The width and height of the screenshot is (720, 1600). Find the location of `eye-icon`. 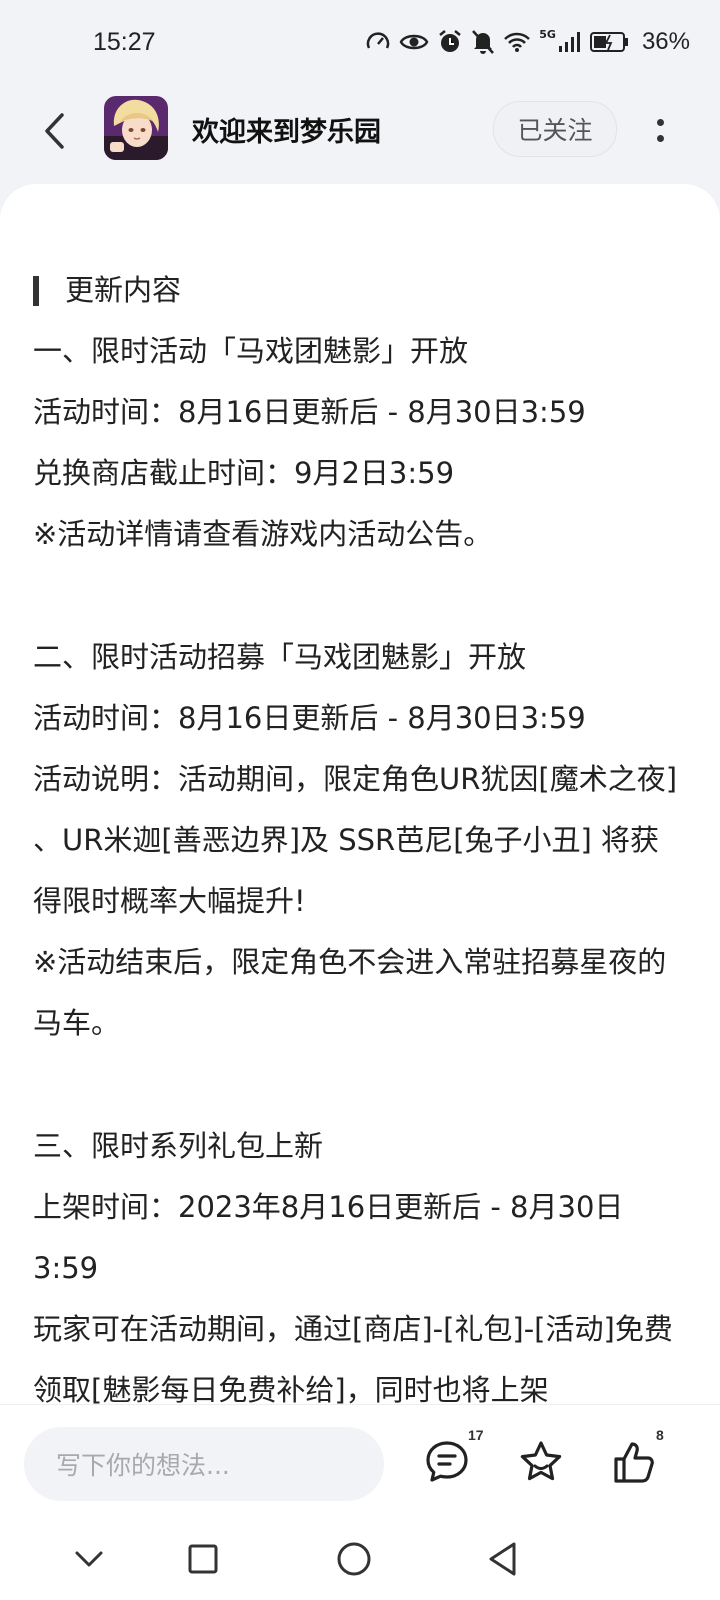

eye-icon is located at coordinates (414, 42).